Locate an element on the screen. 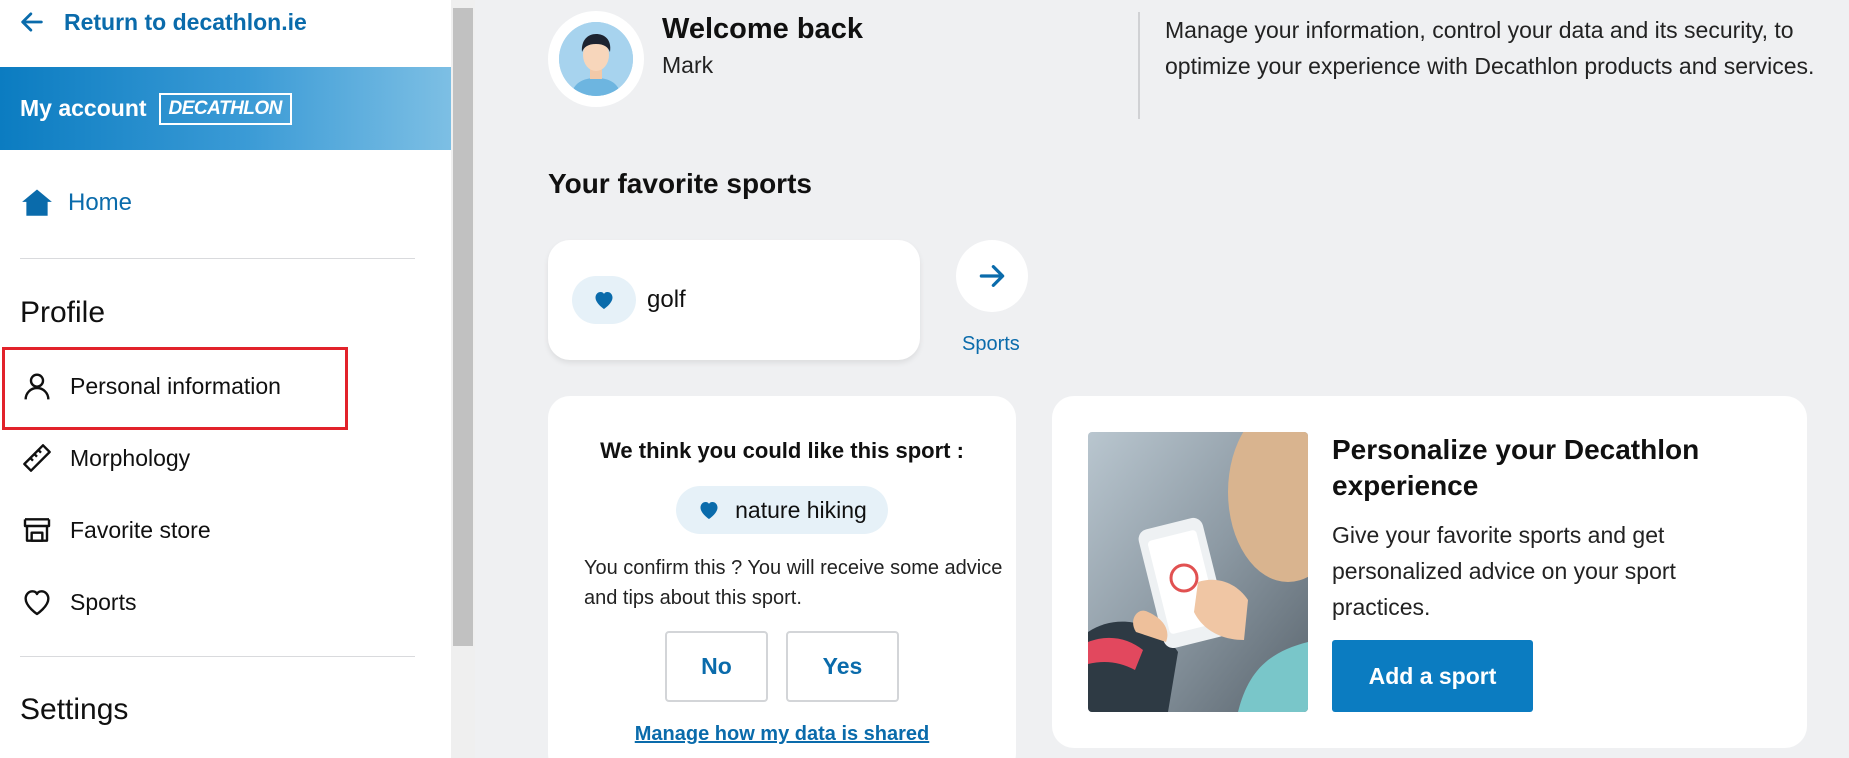 The width and height of the screenshot is (1849, 758). avatar-illustration is located at coordinates (596, 59).